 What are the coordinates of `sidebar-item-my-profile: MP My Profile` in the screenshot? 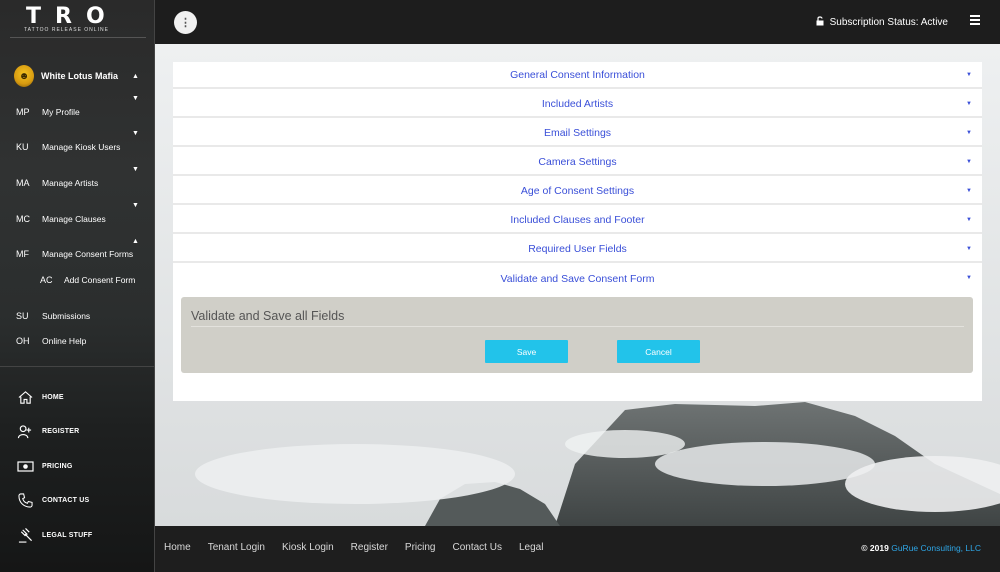 It's located at (78, 112).